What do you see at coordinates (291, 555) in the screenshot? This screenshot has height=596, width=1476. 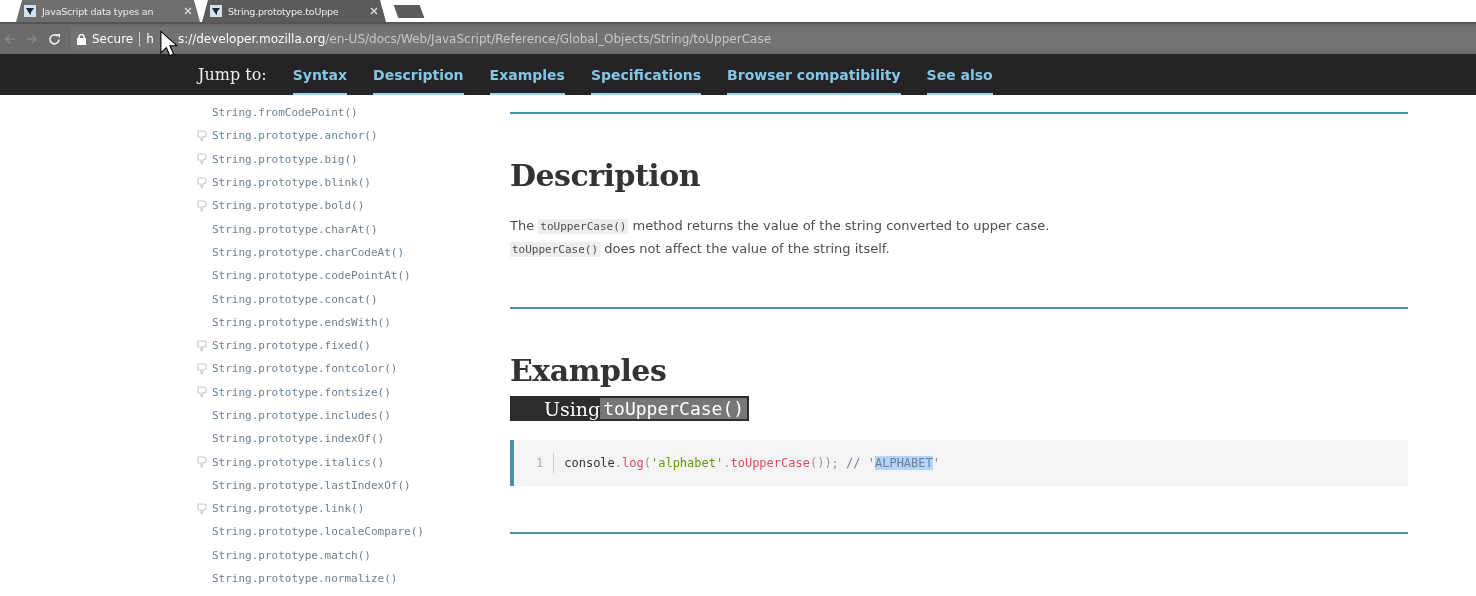 I see `sidebar-link: String.prototype.match()` at bounding box center [291, 555].